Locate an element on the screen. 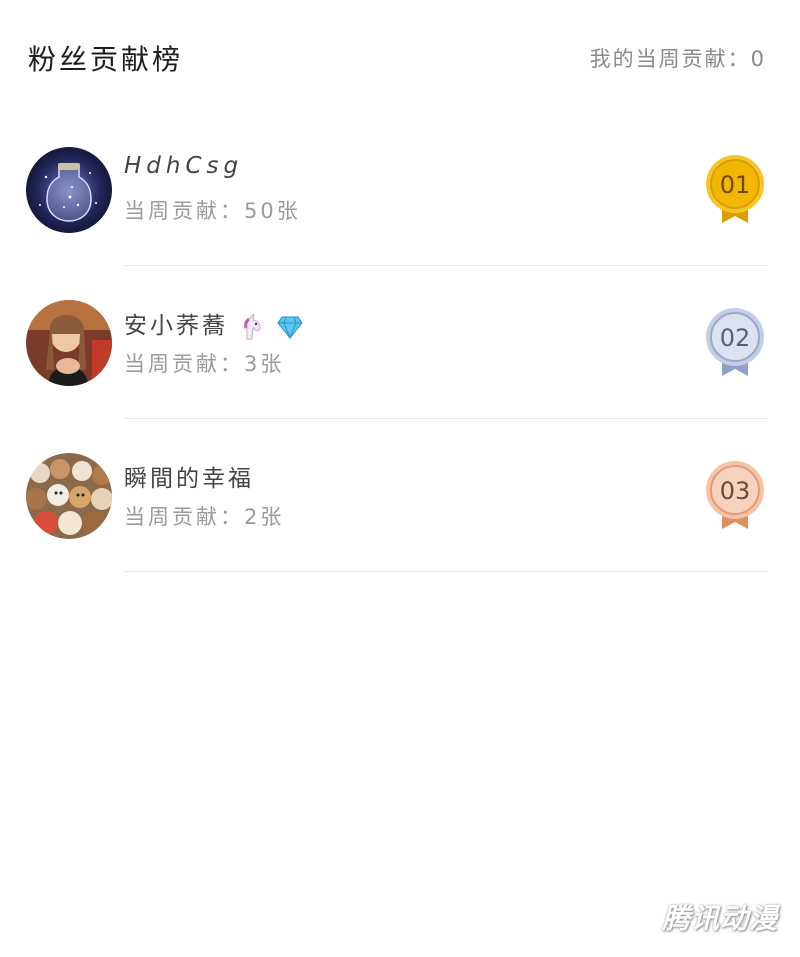 The width and height of the screenshot is (800, 957). list-item: 瞬間的幸福 当周贡献：2张 03 is located at coordinates (400, 513).